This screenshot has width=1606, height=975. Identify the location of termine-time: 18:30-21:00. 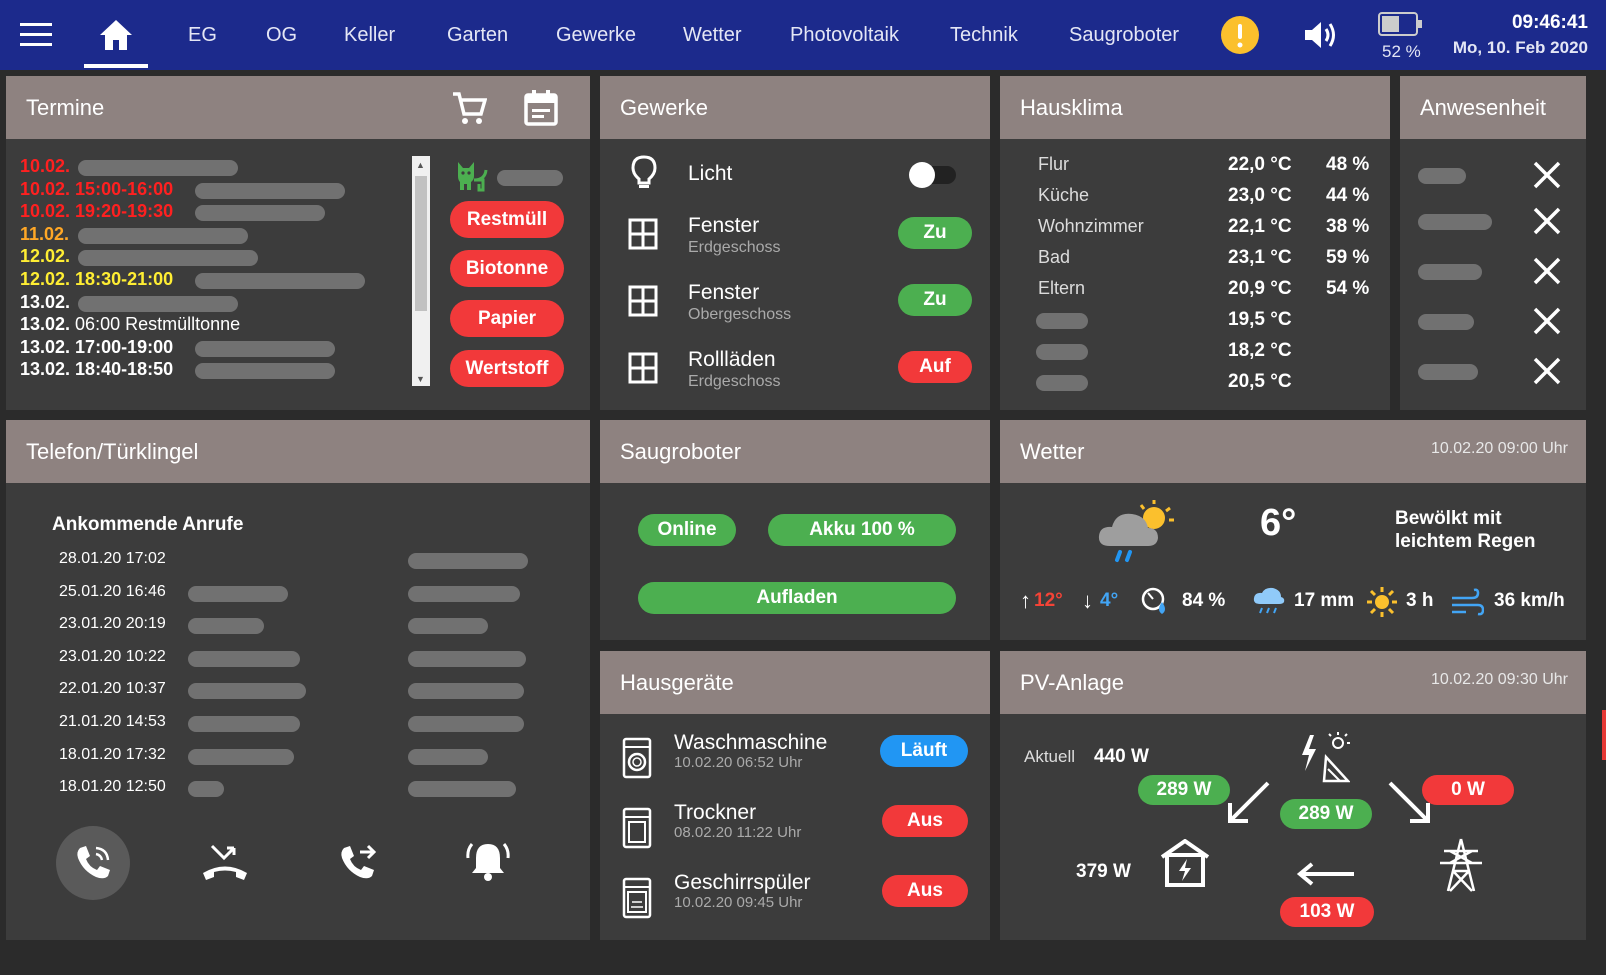
(124, 278).